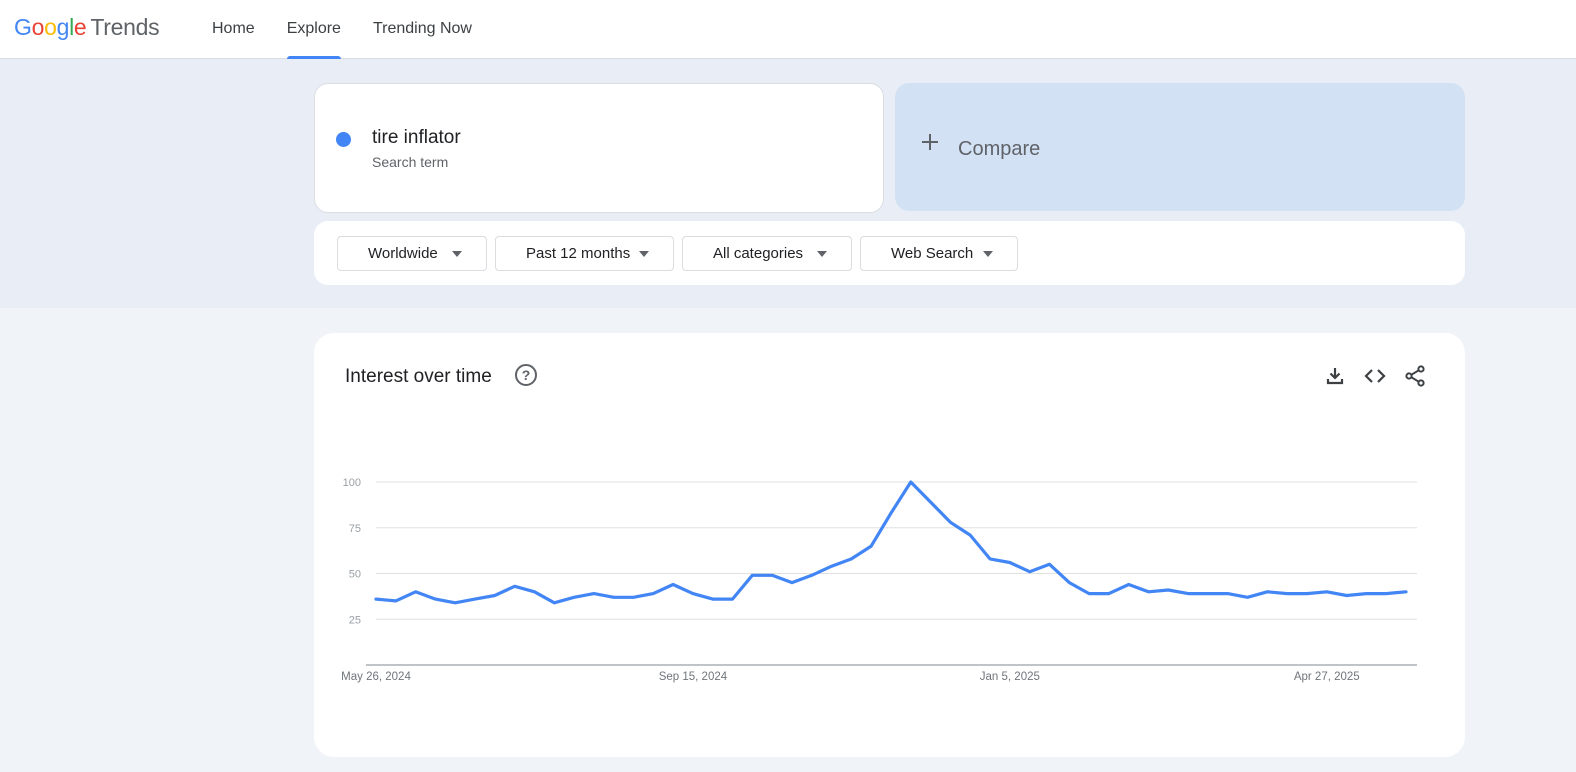  I want to click on y-tick-label: 25, so click(355, 620).